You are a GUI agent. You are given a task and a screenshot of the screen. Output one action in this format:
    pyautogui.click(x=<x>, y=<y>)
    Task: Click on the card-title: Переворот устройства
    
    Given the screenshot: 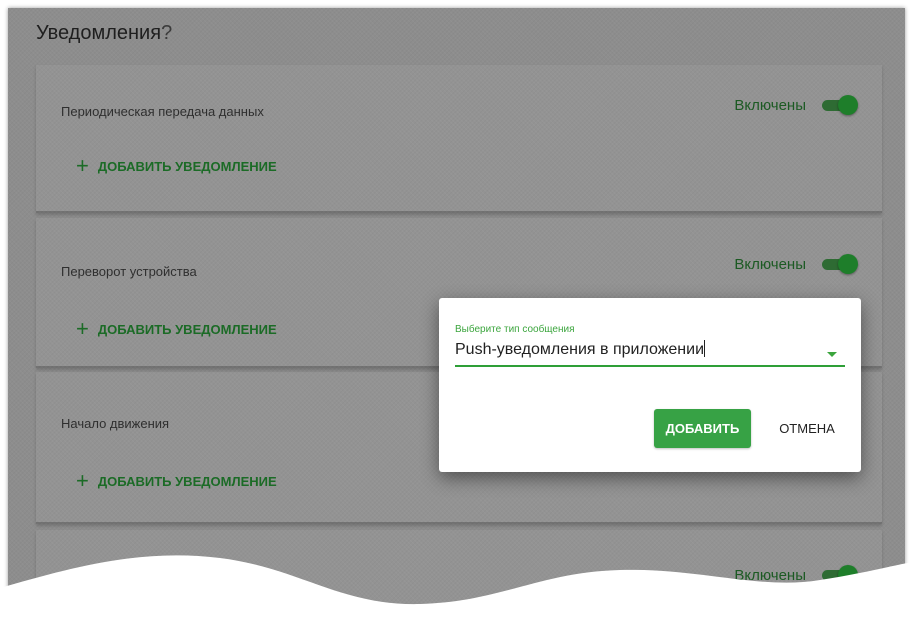 What is the action you would take?
    pyautogui.click(x=129, y=271)
    